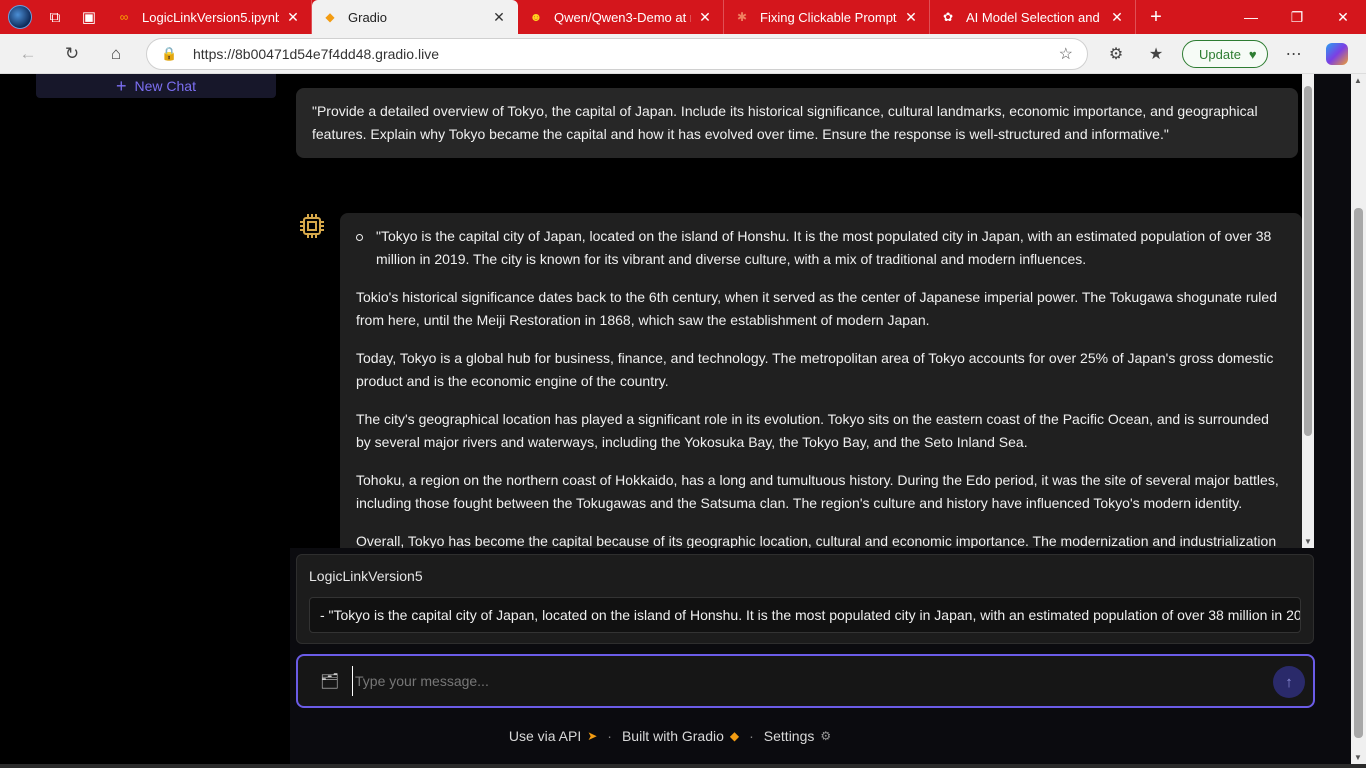  I want to click on workspaces-icon: ⧉, so click(55, 17).